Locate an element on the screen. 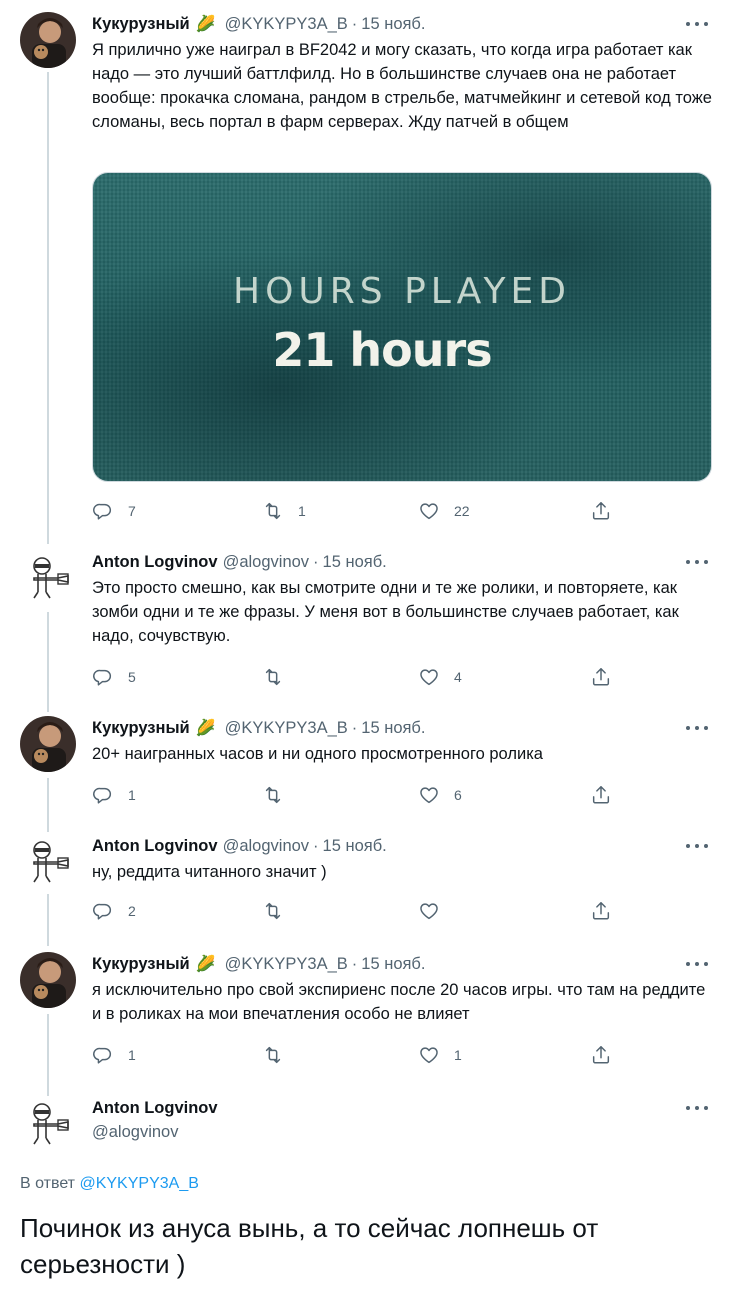 The height and width of the screenshot is (1289, 730). like-button is located at coordinates (436, 911).